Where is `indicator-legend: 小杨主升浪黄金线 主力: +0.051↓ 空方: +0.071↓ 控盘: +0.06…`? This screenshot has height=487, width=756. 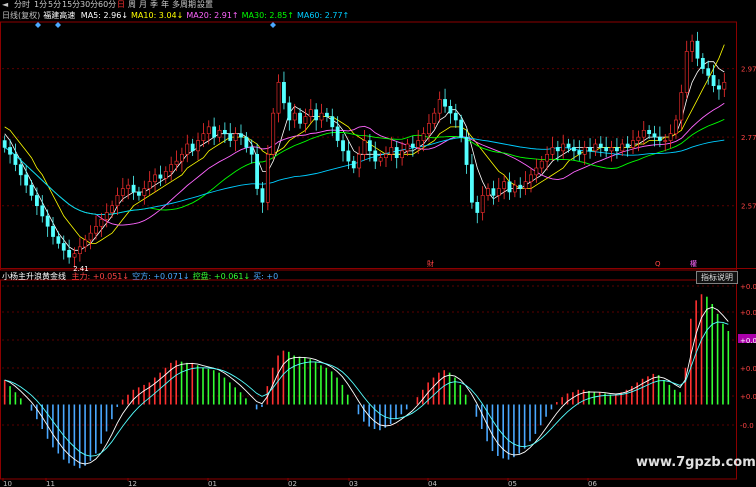
indicator-legend: 小杨主升浪黄金线 主力: +0.051↓ 空方: +0.071↓ 控盘: +0.06… is located at coordinates (143, 277).